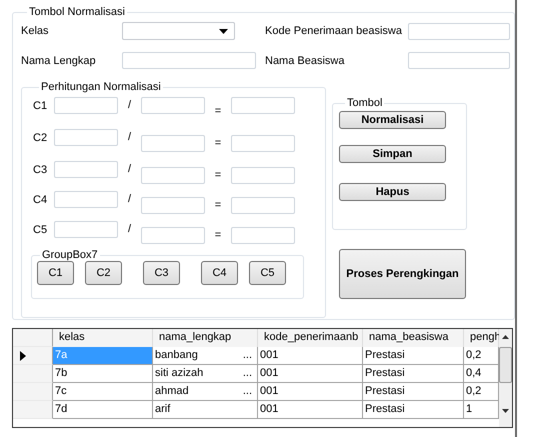 The height and width of the screenshot is (437, 535). What do you see at coordinates (334, 31) in the screenshot?
I see `field-label: Kode Penerimaan beasiswa` at bounding box center [334, 31].